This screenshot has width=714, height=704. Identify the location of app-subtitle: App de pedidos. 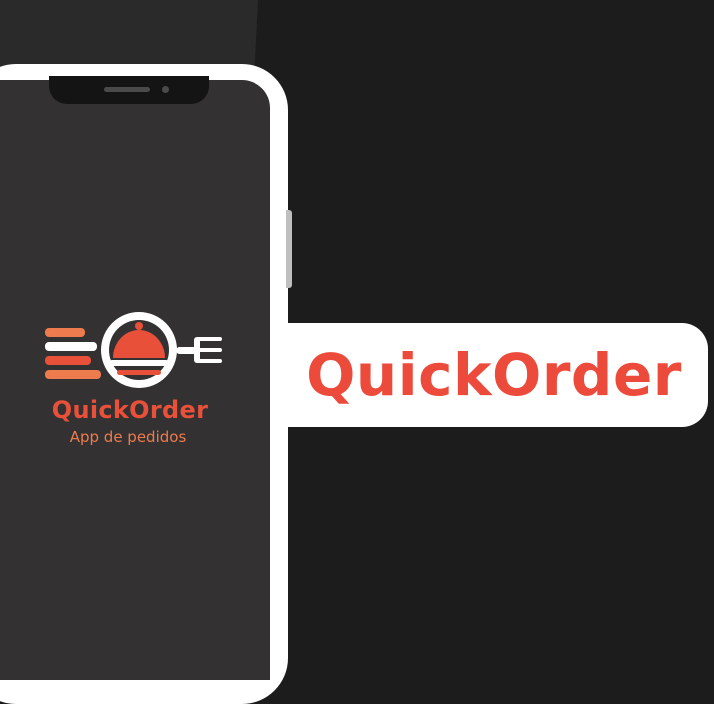
(128, 437).